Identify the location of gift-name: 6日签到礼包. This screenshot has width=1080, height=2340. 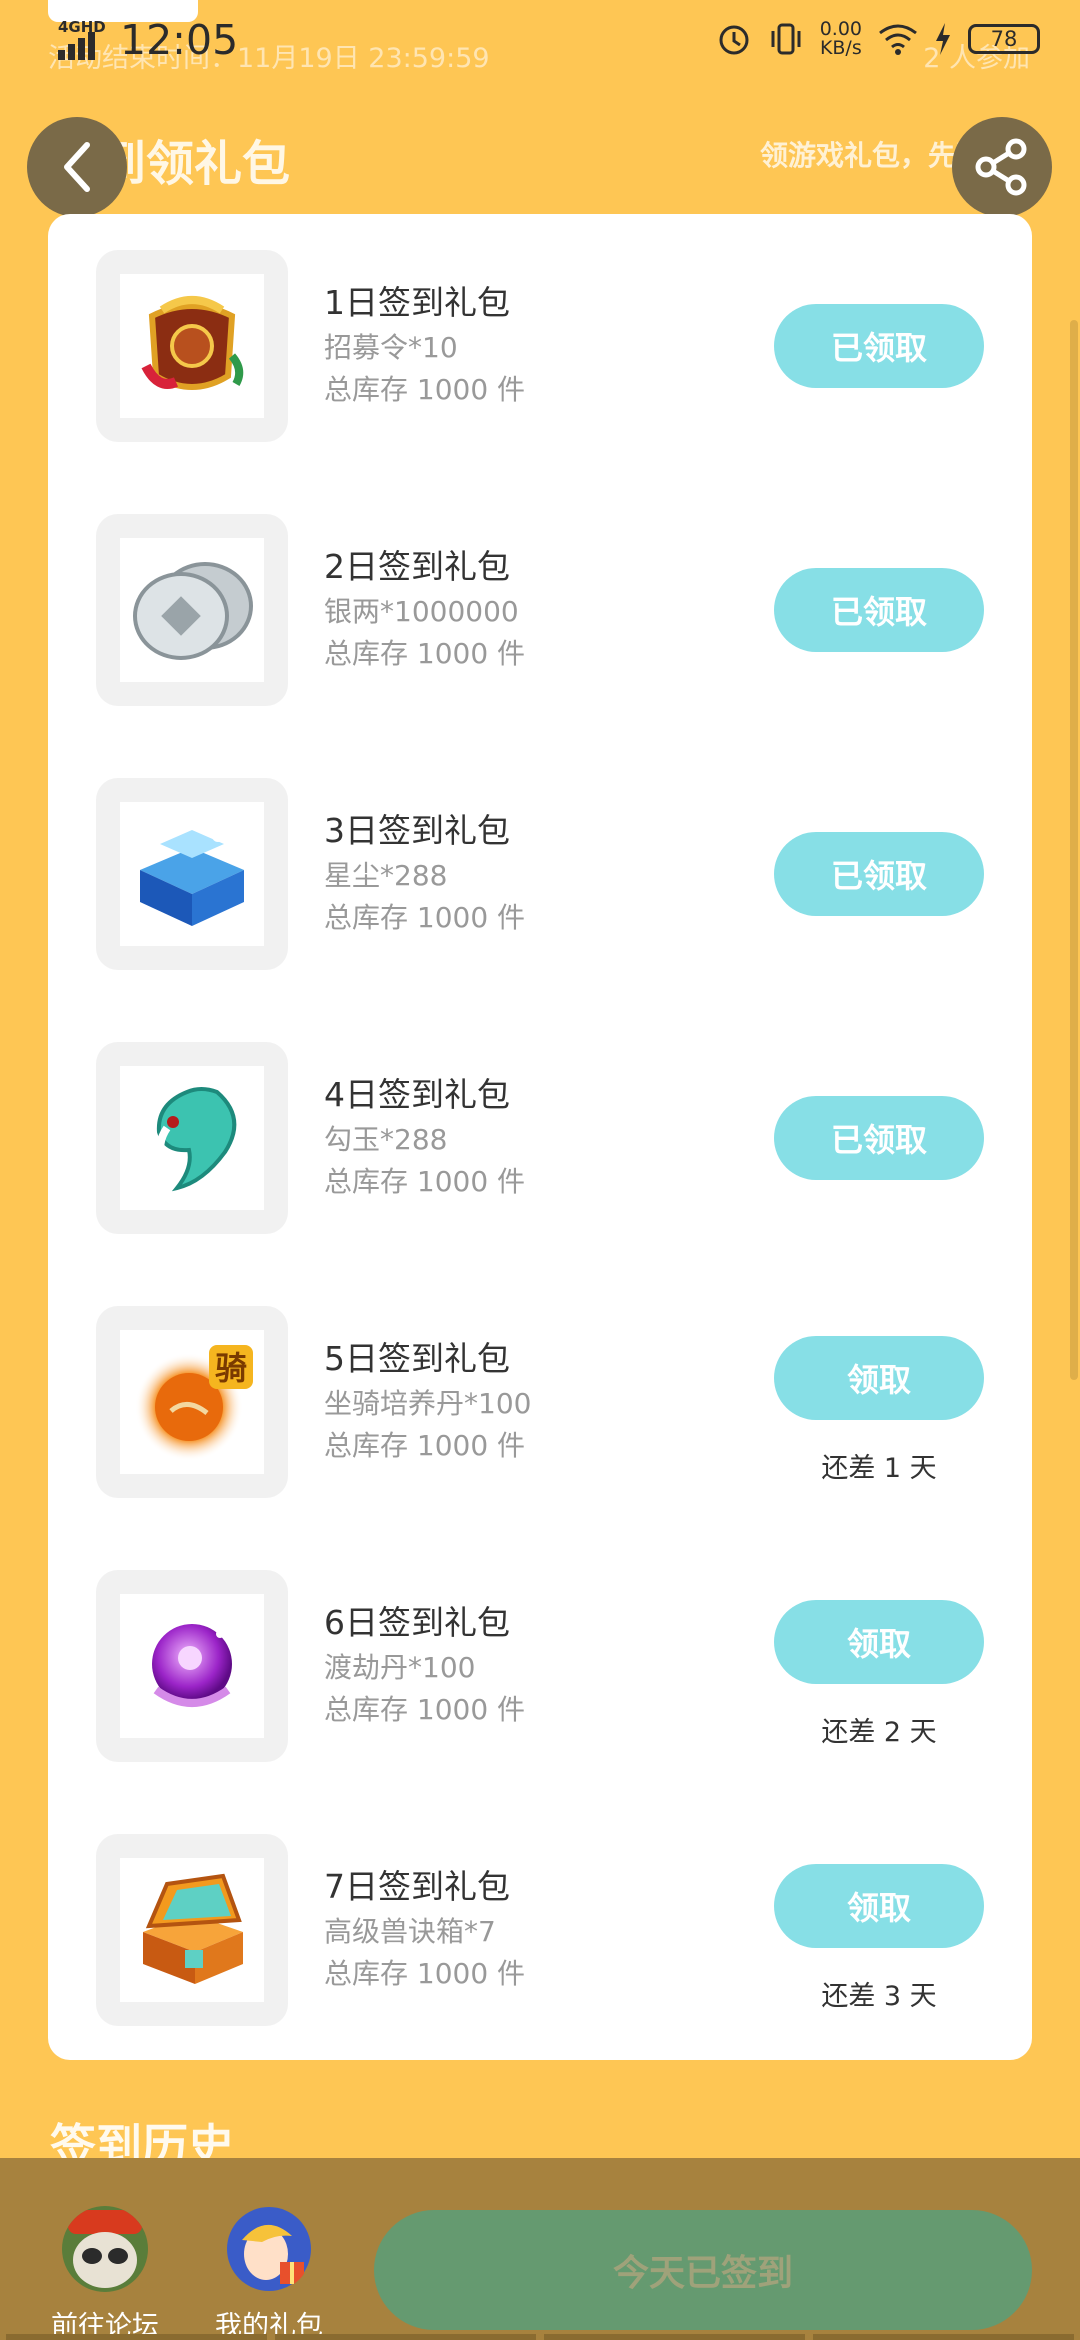
(417, 1622).